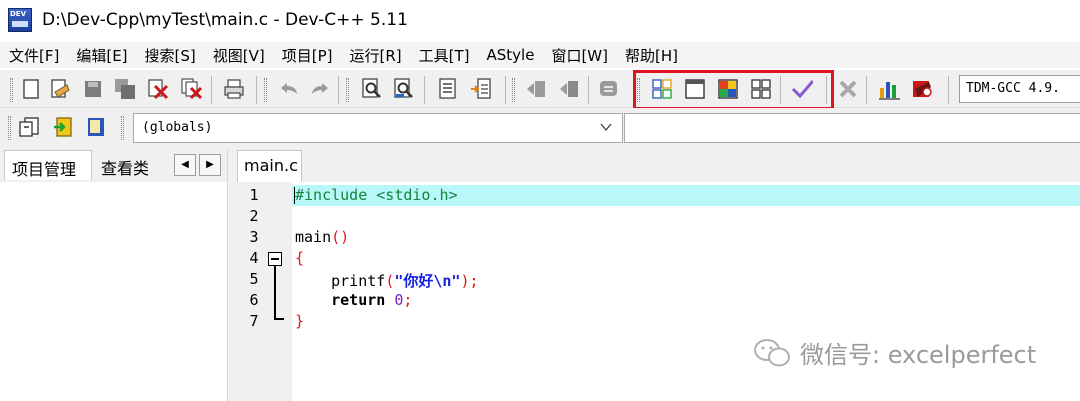 The image size is (1080, 401). I want to click on code-line-include: #include <stdio.h>, so click(376, 195).